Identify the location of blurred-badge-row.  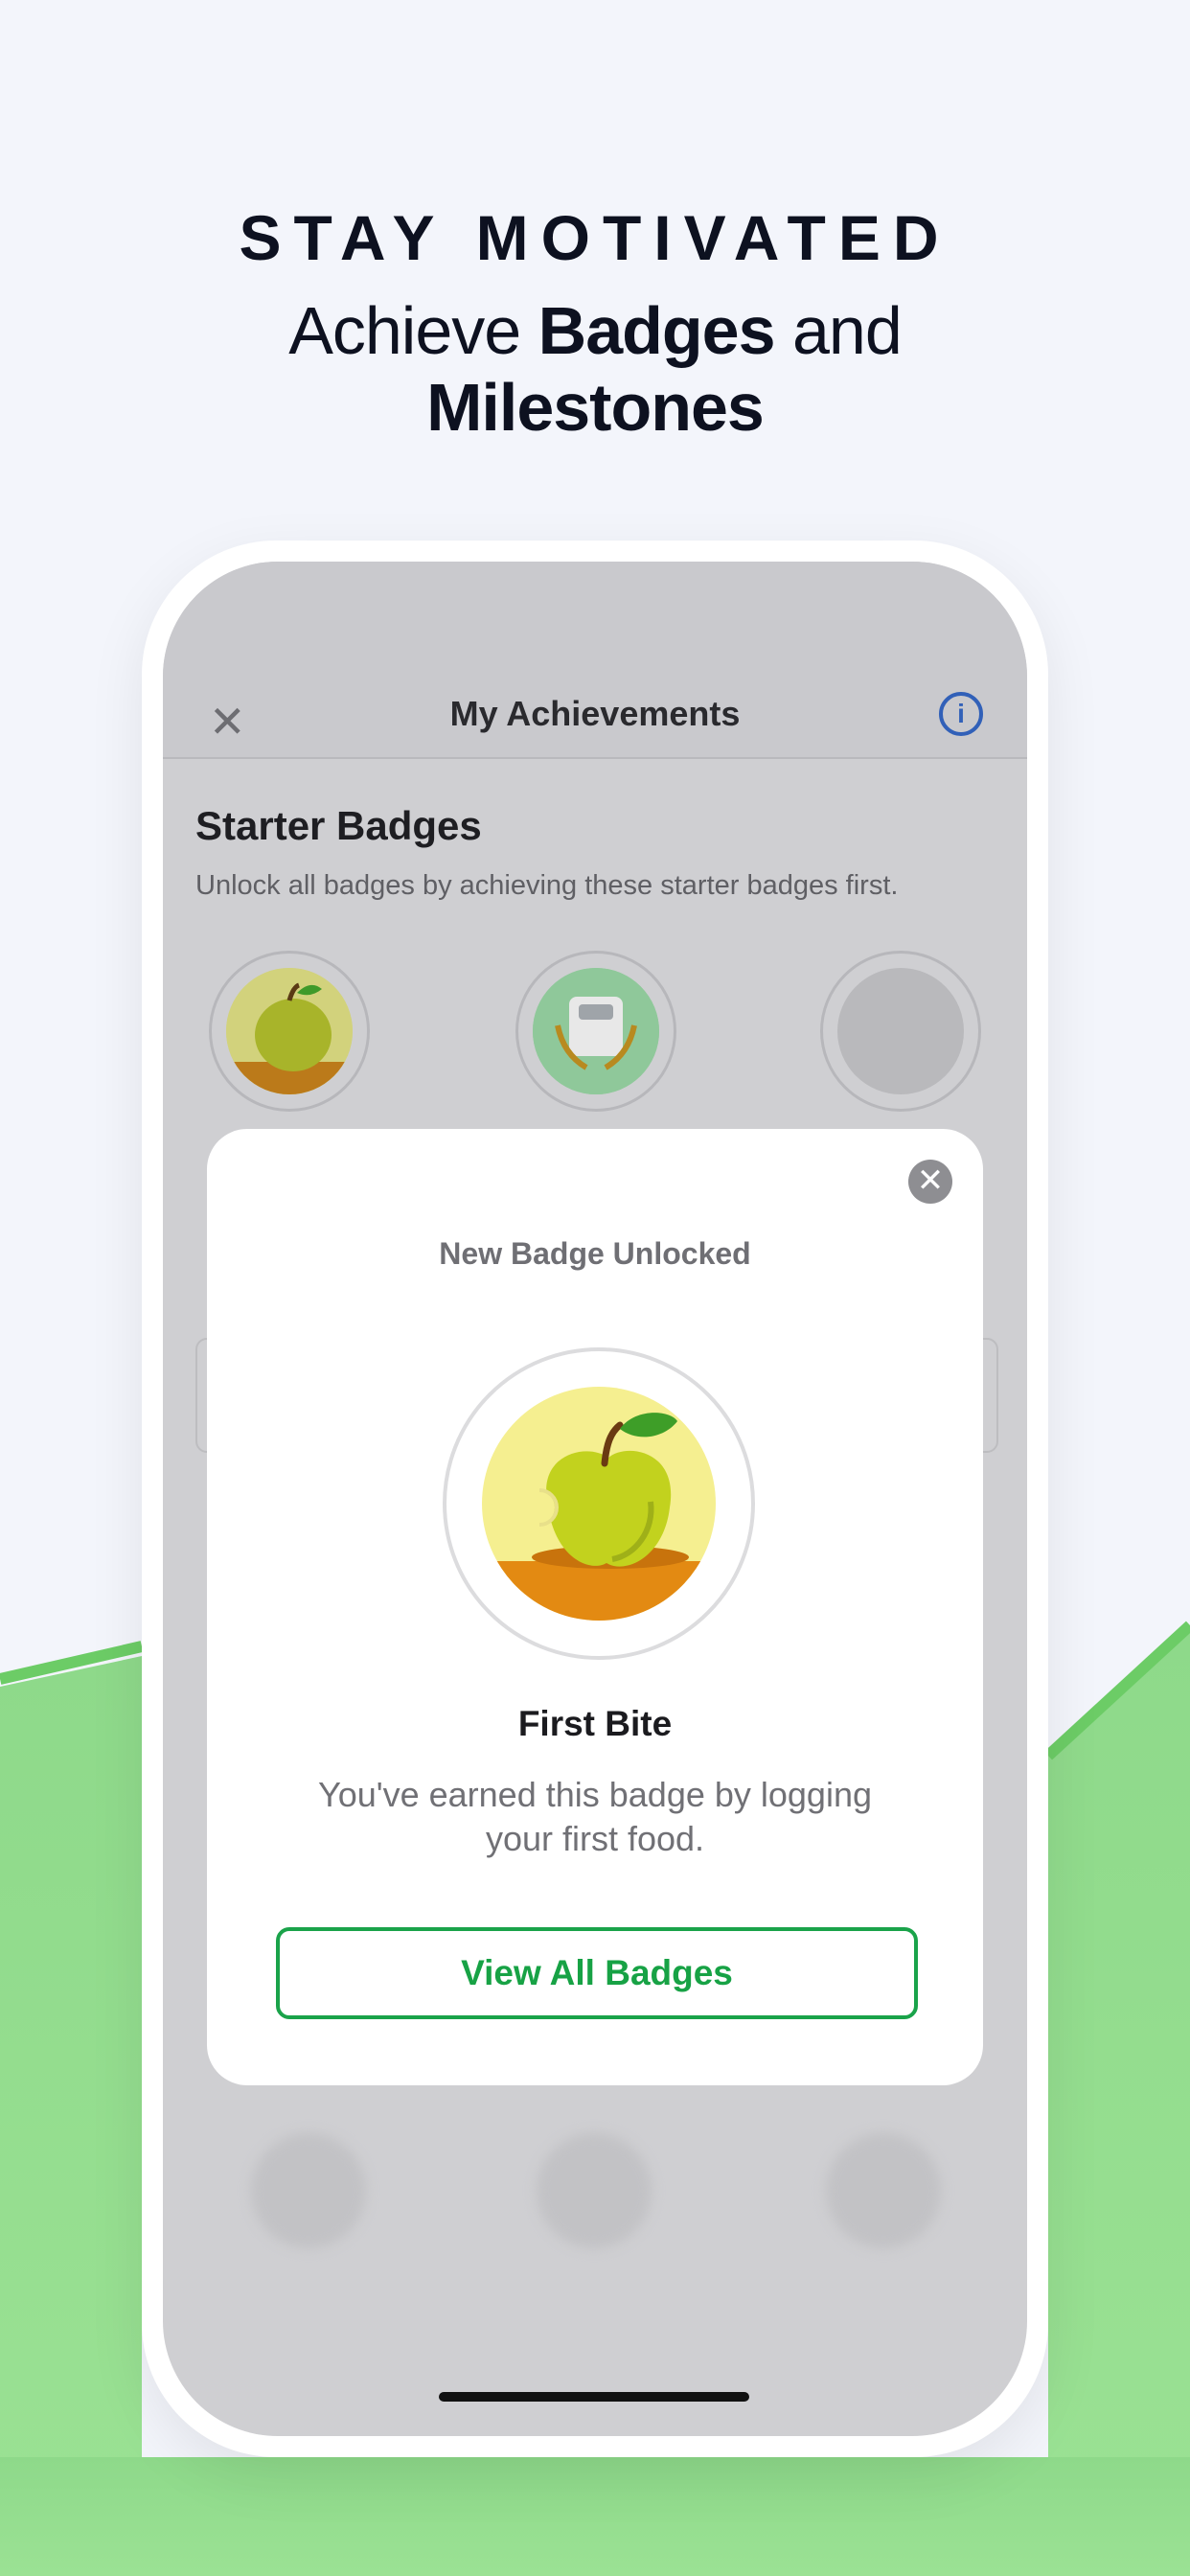
(595, 2229).